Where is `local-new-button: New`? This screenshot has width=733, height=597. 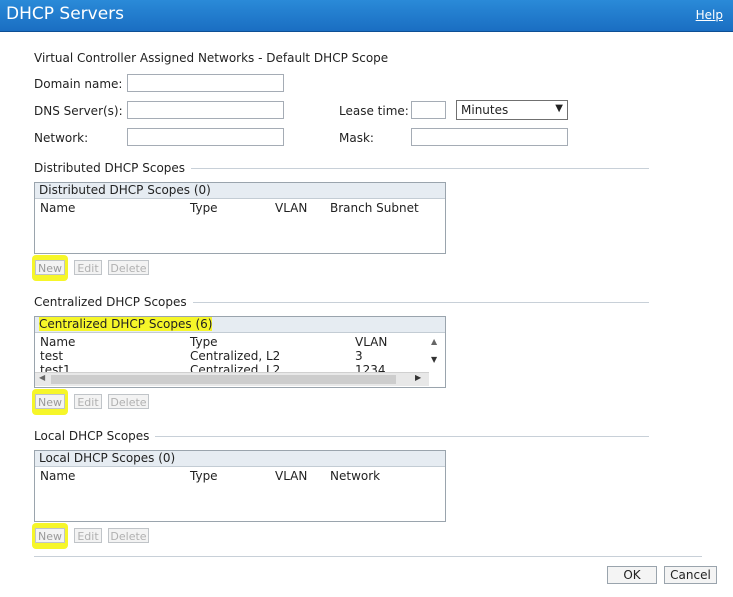
local-new-button: New is located at coordinates (50, 535).